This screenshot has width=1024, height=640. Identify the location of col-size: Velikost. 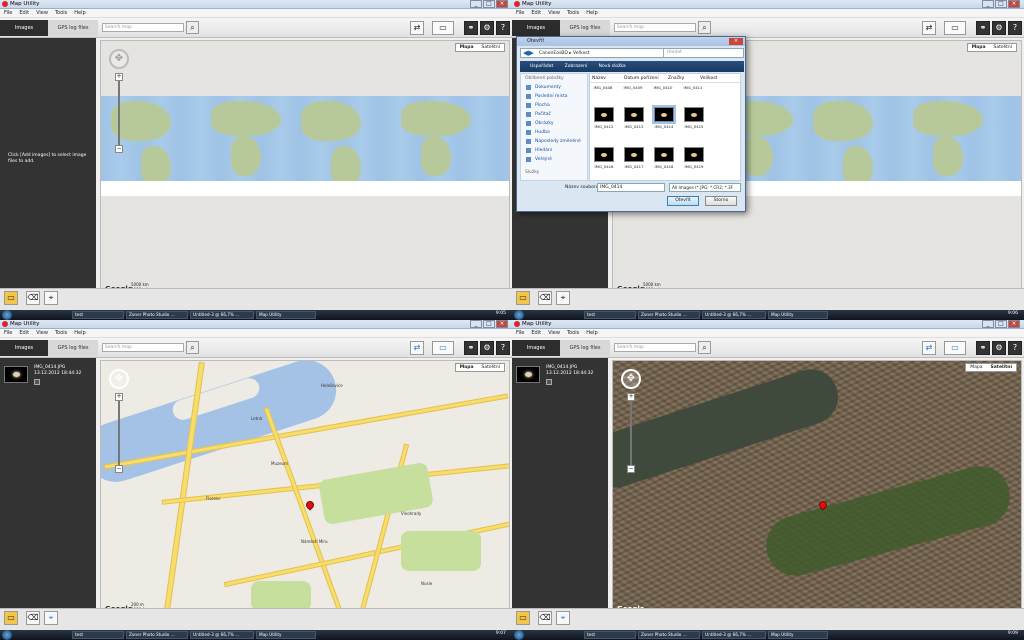
(708, 78).